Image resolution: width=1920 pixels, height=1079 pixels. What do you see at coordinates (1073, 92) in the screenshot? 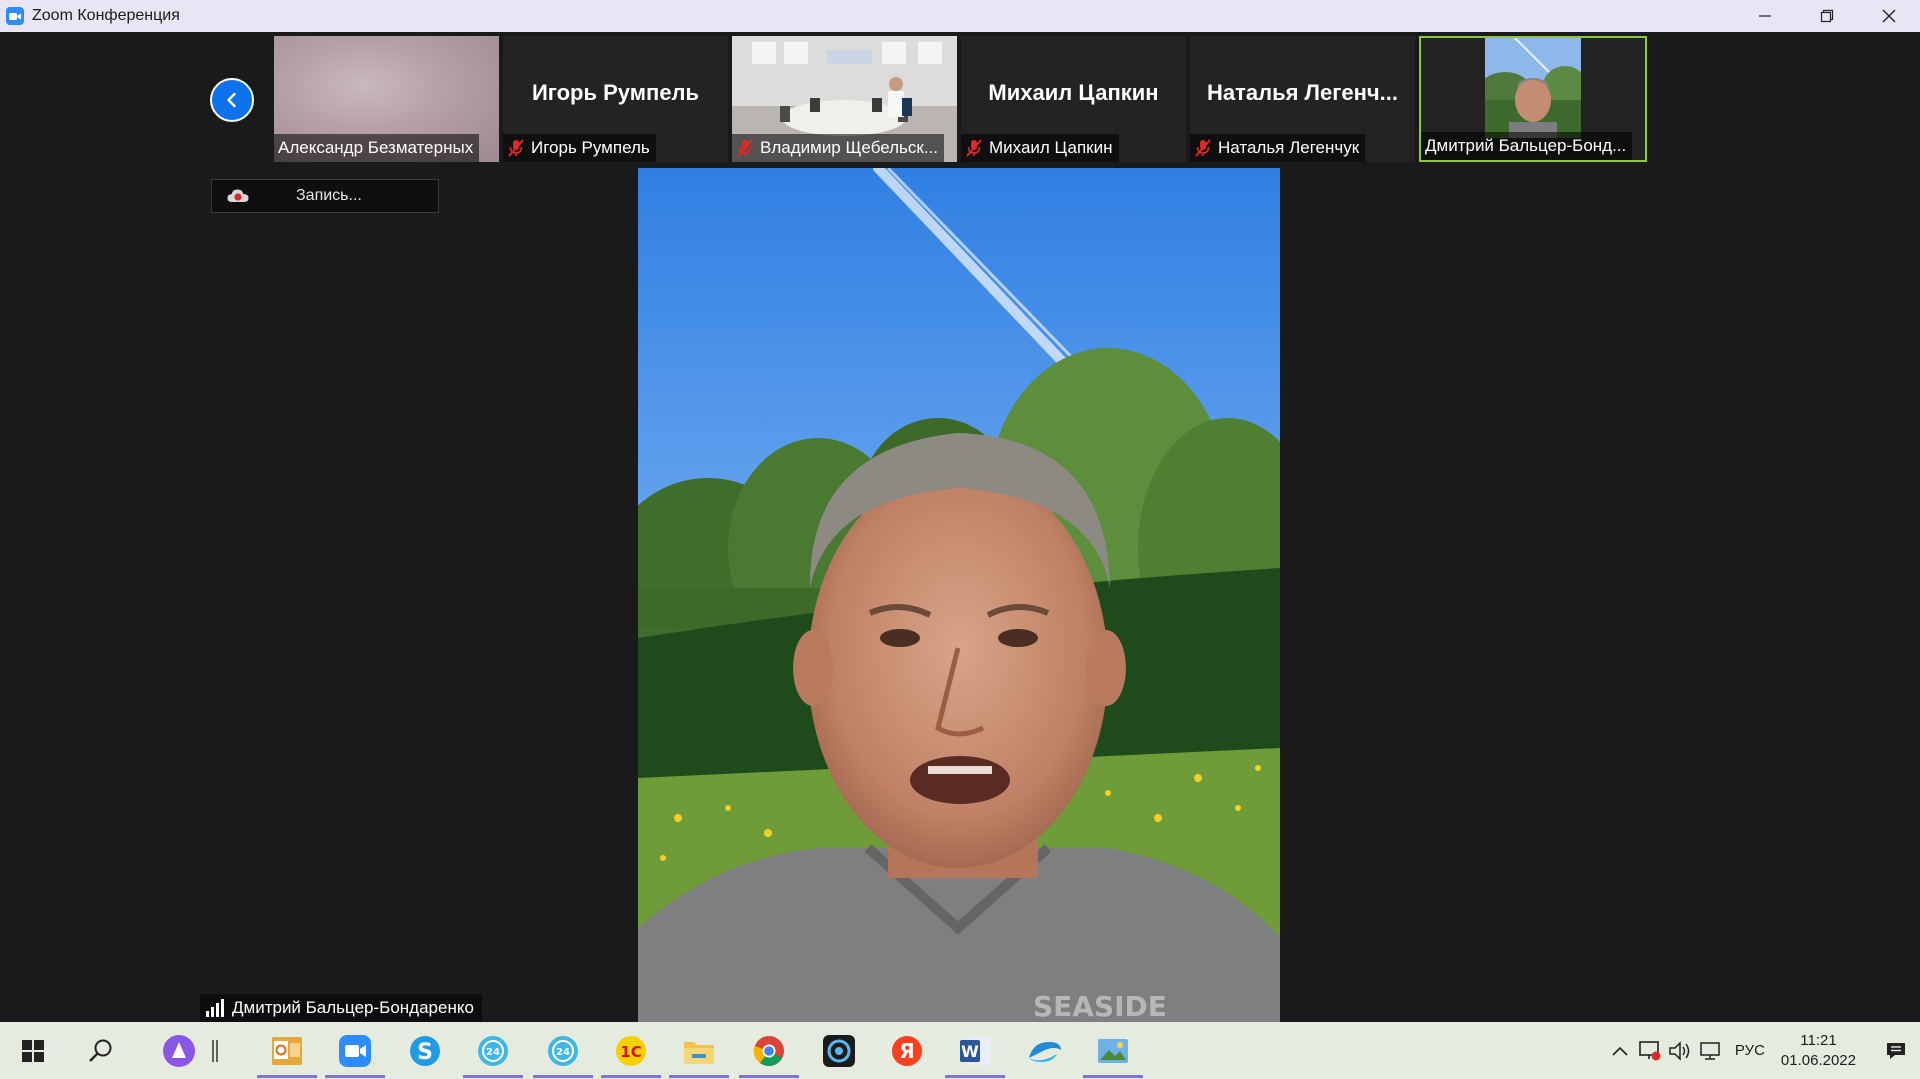
I see `participant-display-name: Михаил Цапкин` at bounding box center [1073, 92].